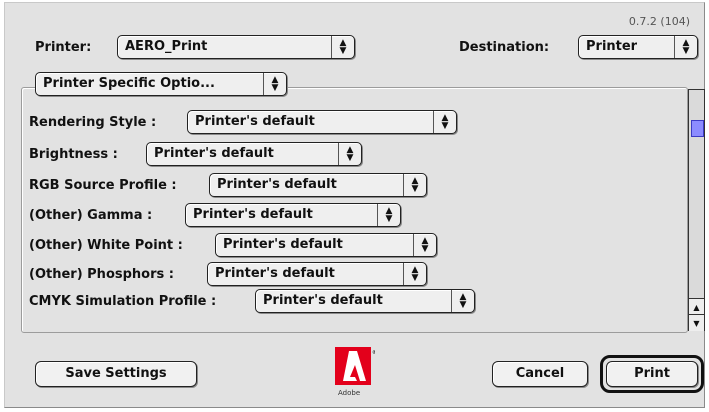  Describe the element at coordinates (652, 374) in the screenshot. I see `print-button: Print` at that location.